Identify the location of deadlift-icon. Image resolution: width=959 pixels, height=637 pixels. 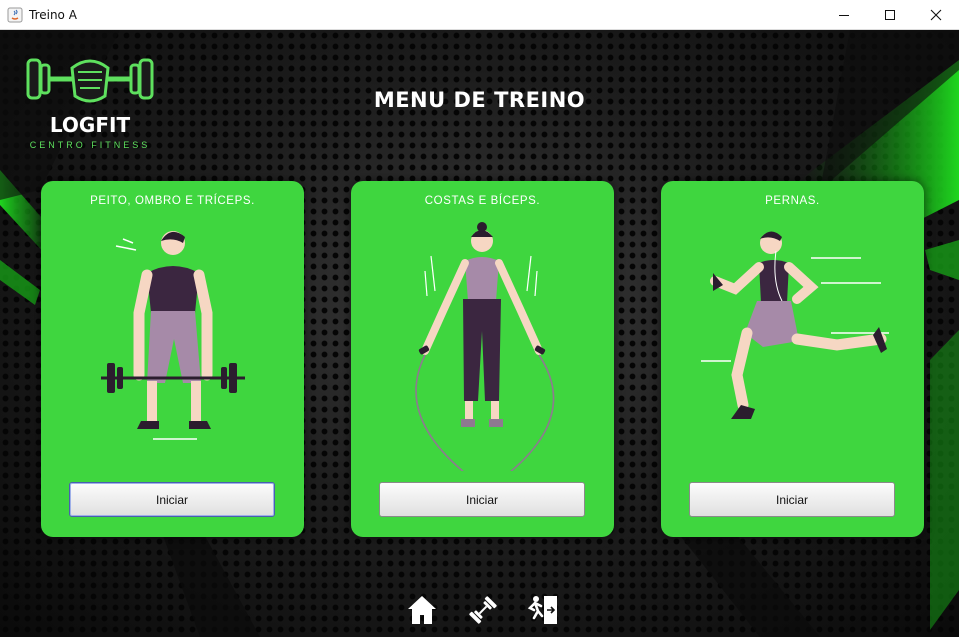
(173, 335).